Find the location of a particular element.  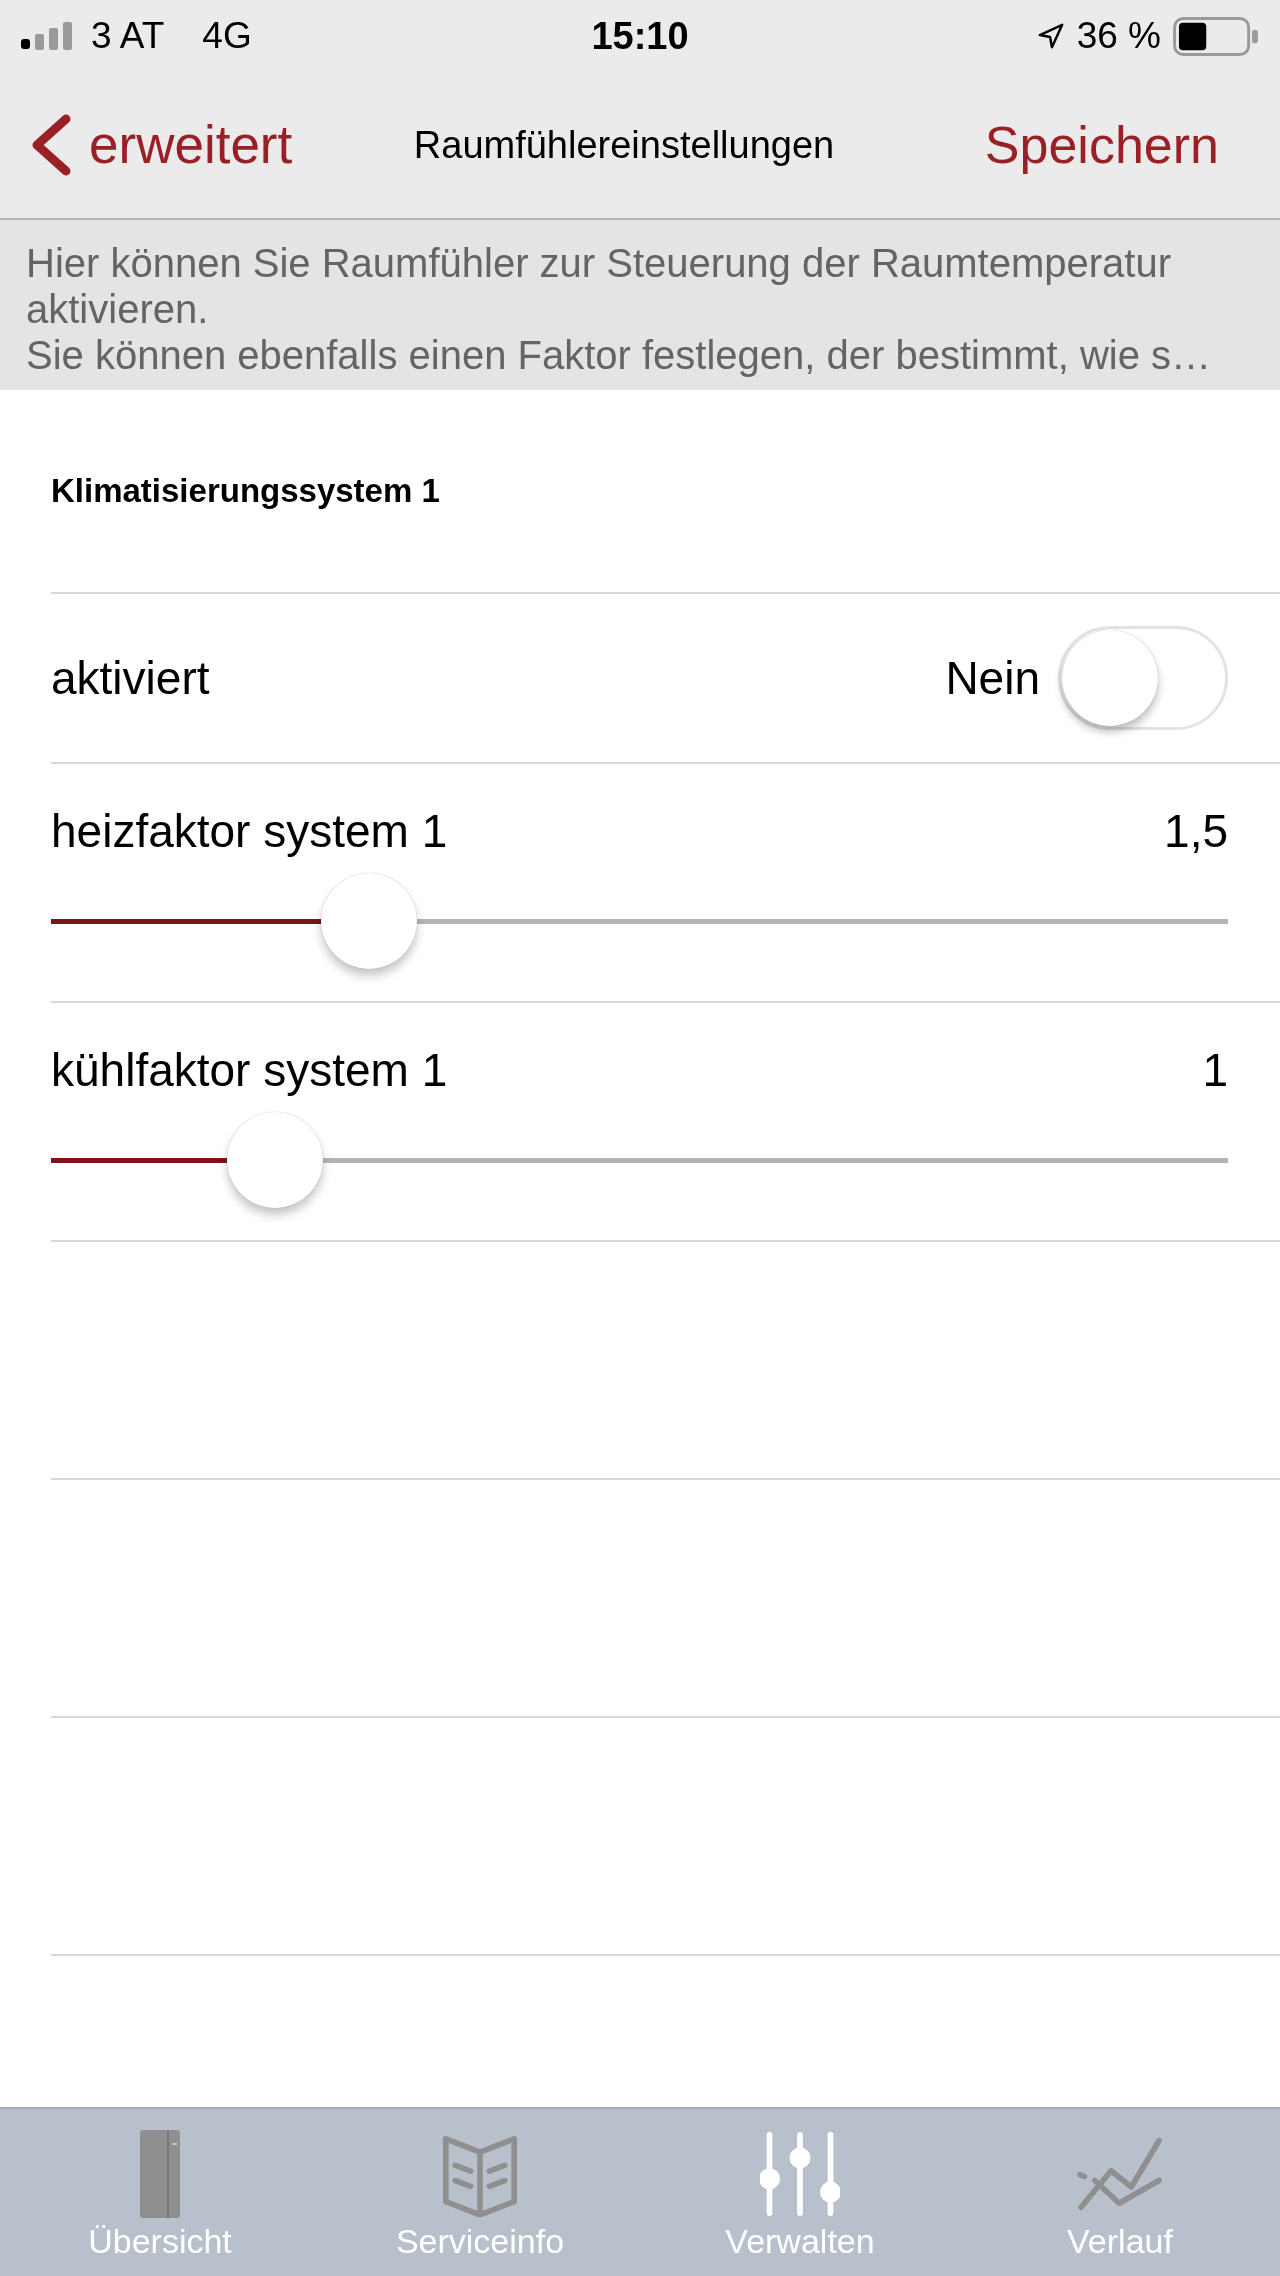

back-button: erweitert is located at coordinates (161, 145).